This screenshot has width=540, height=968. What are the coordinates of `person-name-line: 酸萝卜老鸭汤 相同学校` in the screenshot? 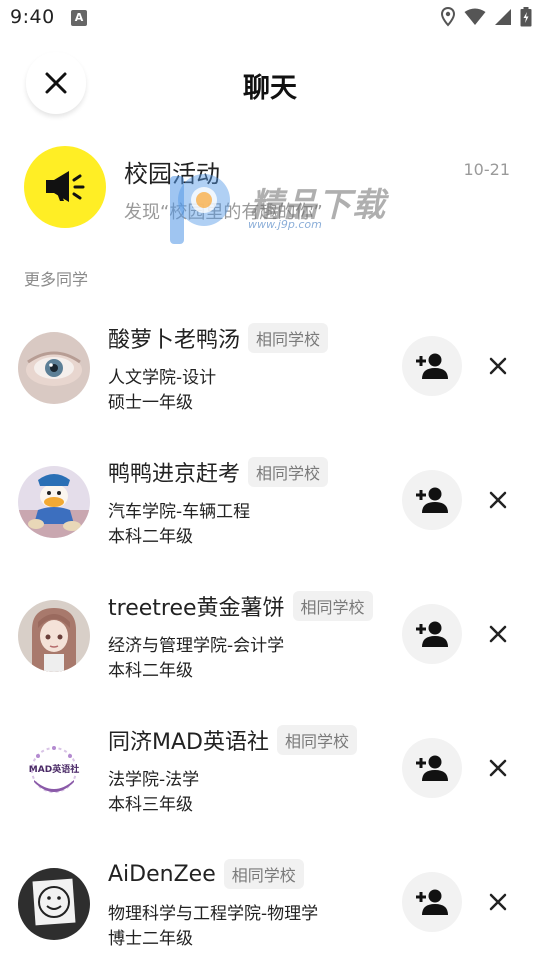 It's located at (218, 338).